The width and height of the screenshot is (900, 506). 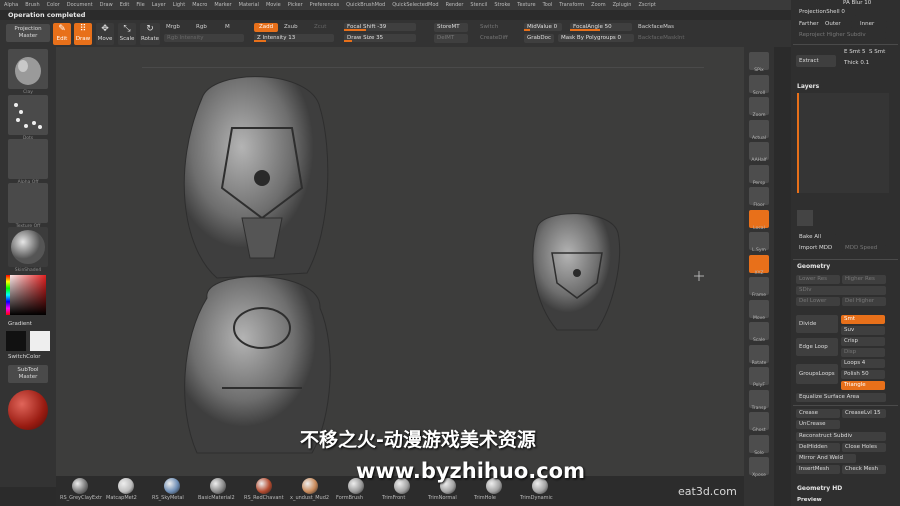 What do you see at coordinates (601, 27) in the screenshot?
I see `focal-angle-slider: FocalAngle 50` at bounding box center [601, 27].